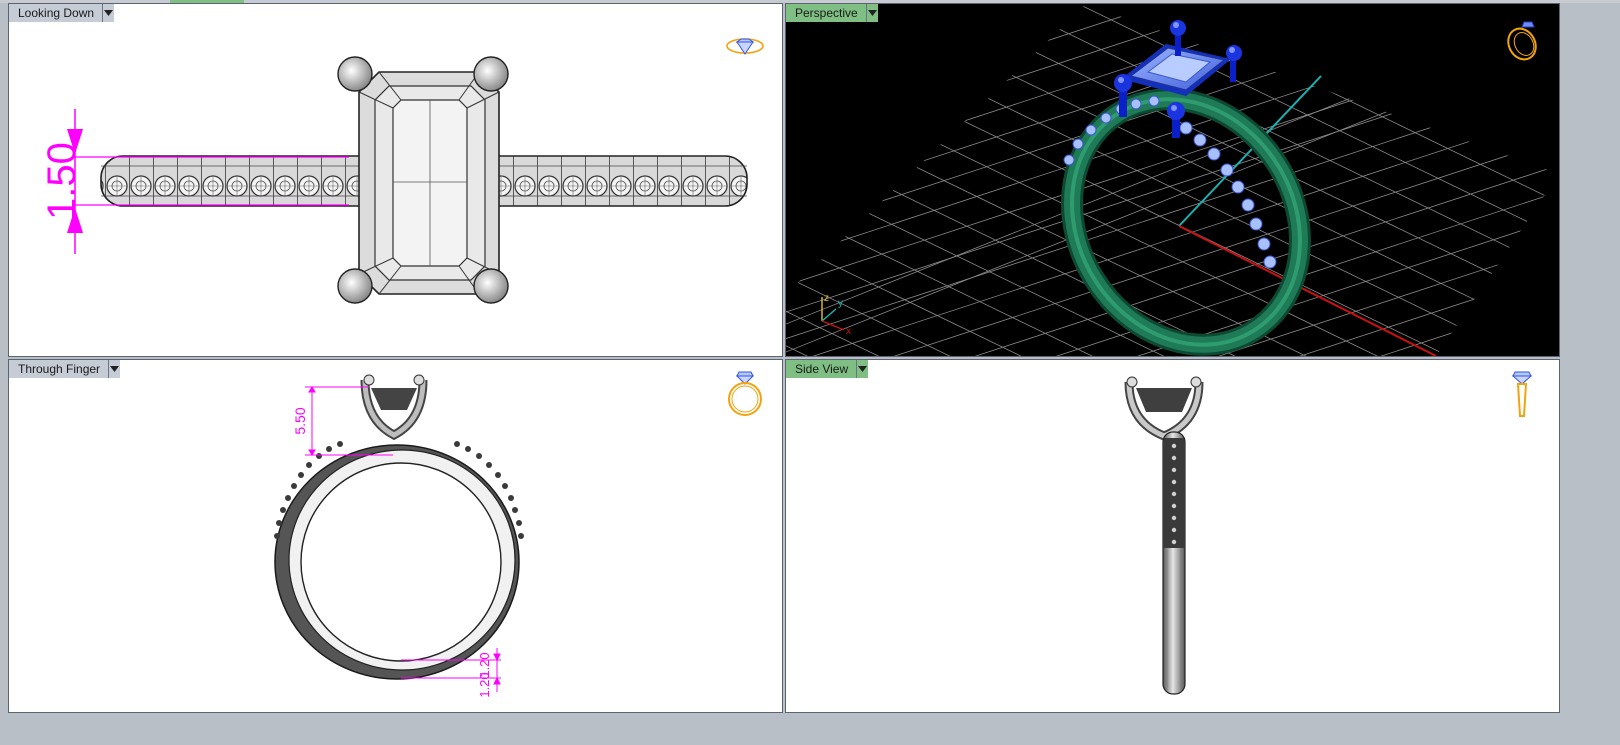  I want to click on ring-side-model, so click(1164, 535).